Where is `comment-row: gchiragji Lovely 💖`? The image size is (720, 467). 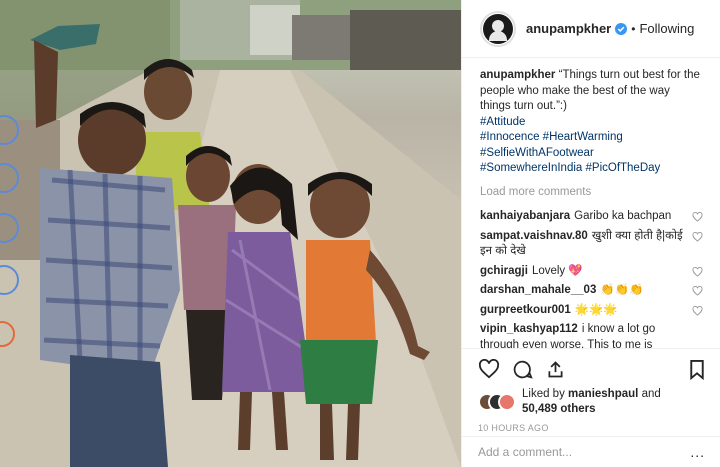 comment-row: gchiragji Lovely 💖 is located at coordinates (591, 272).